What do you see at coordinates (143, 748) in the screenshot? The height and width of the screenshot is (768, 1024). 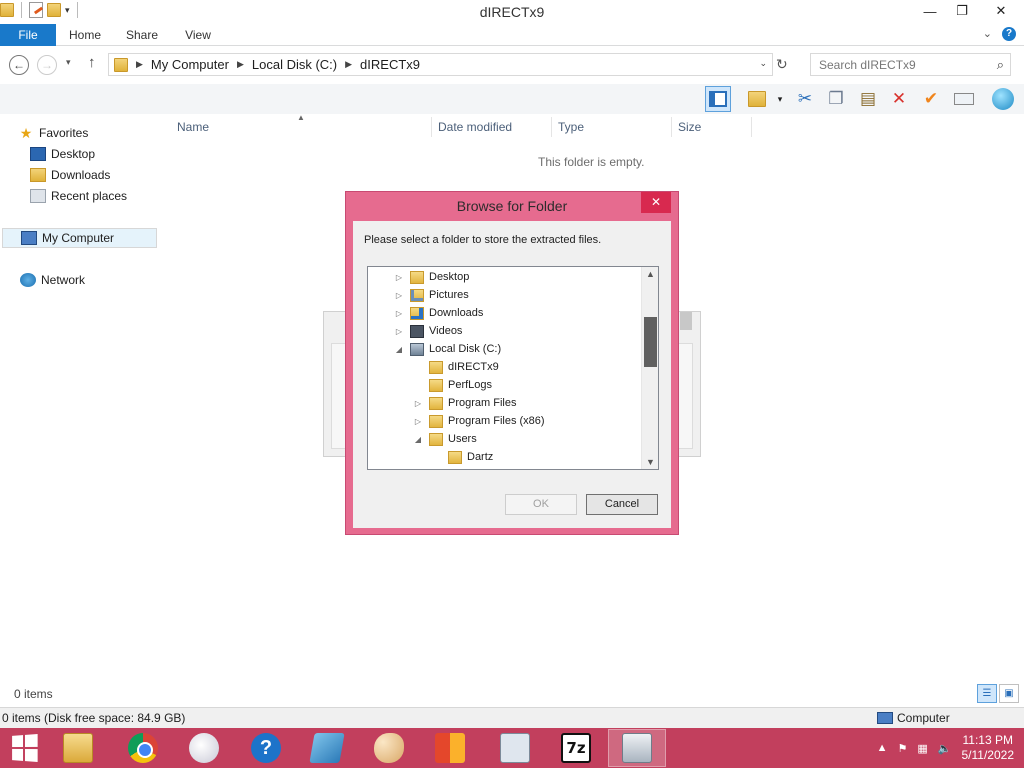 I see `taskbar-chrome` at bounding box center [143, 748].